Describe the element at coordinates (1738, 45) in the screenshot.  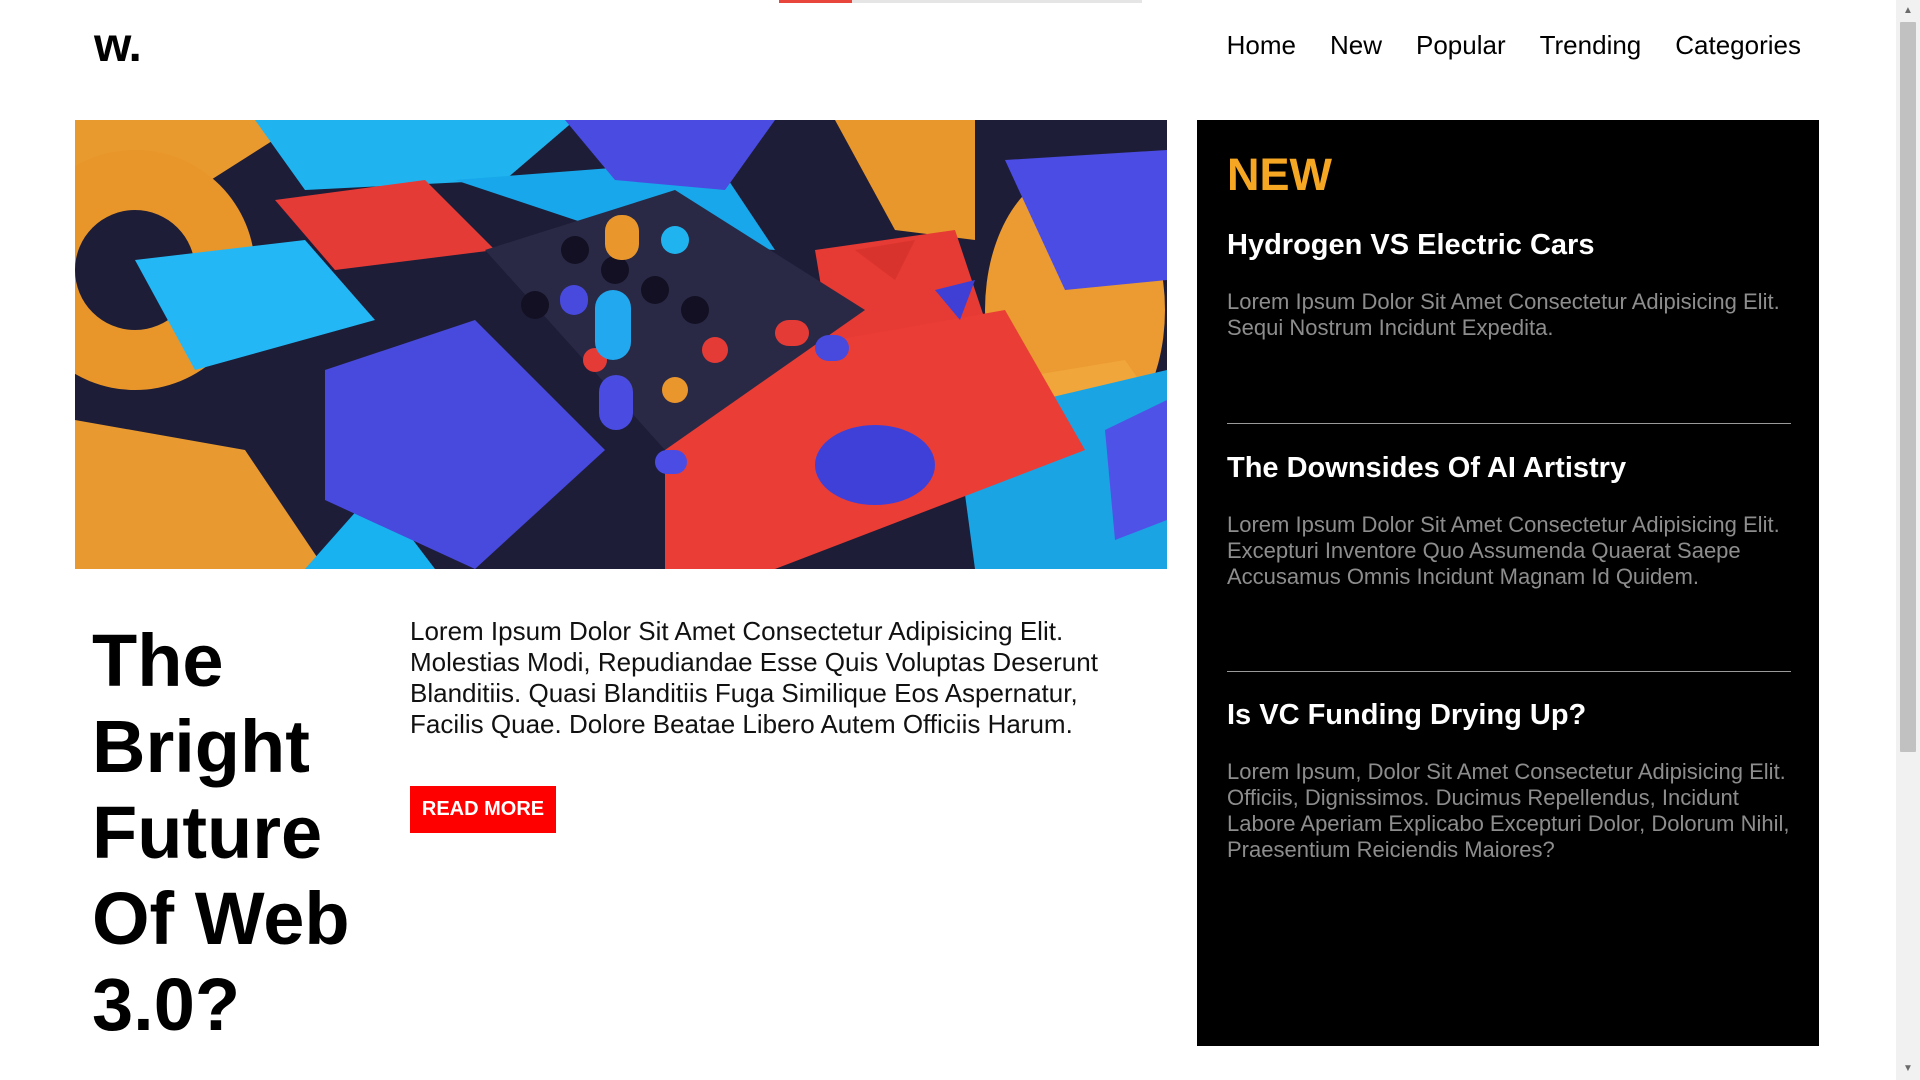
I see `nav-categories: Categories` at that location.